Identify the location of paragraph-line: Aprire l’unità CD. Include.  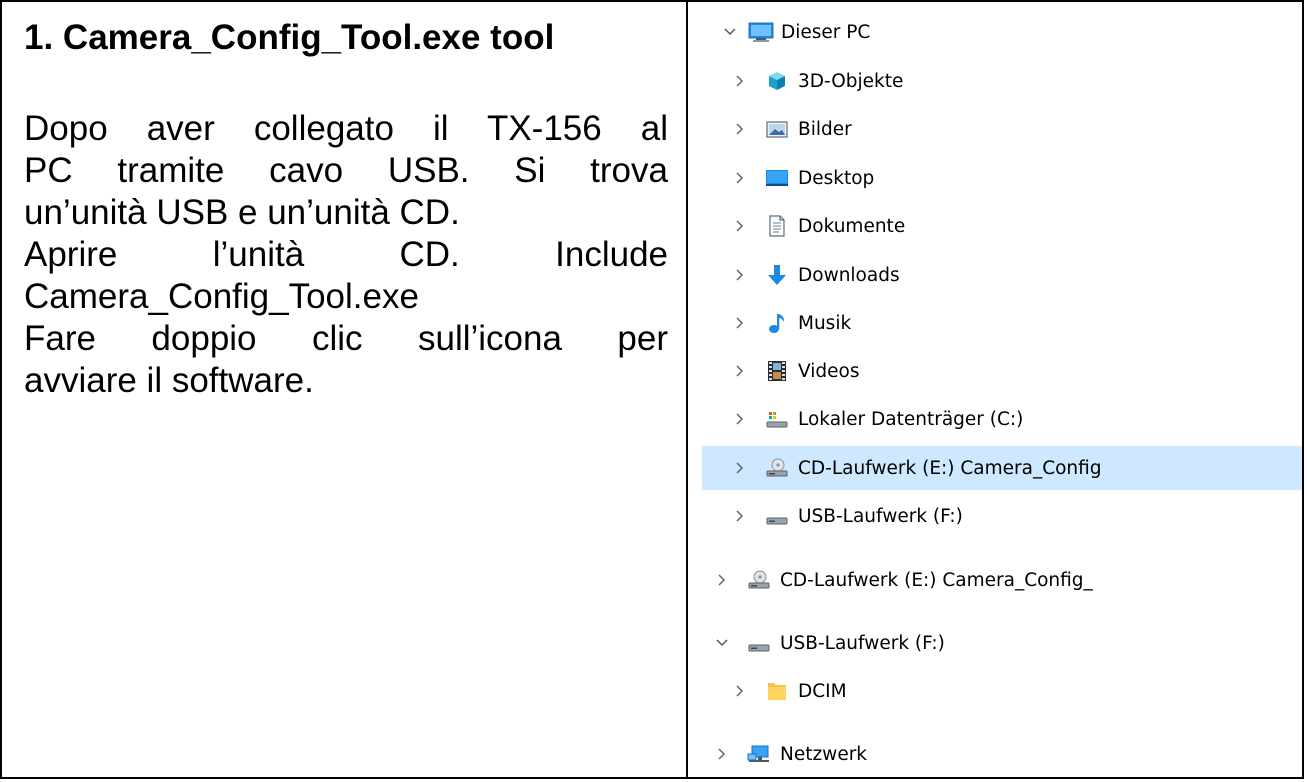
(346, 254).